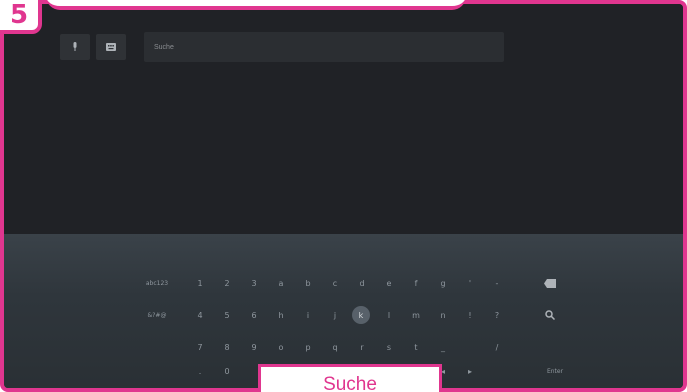 The image size is (687, 392). I want to click on key-r: r, so click(362, 347).